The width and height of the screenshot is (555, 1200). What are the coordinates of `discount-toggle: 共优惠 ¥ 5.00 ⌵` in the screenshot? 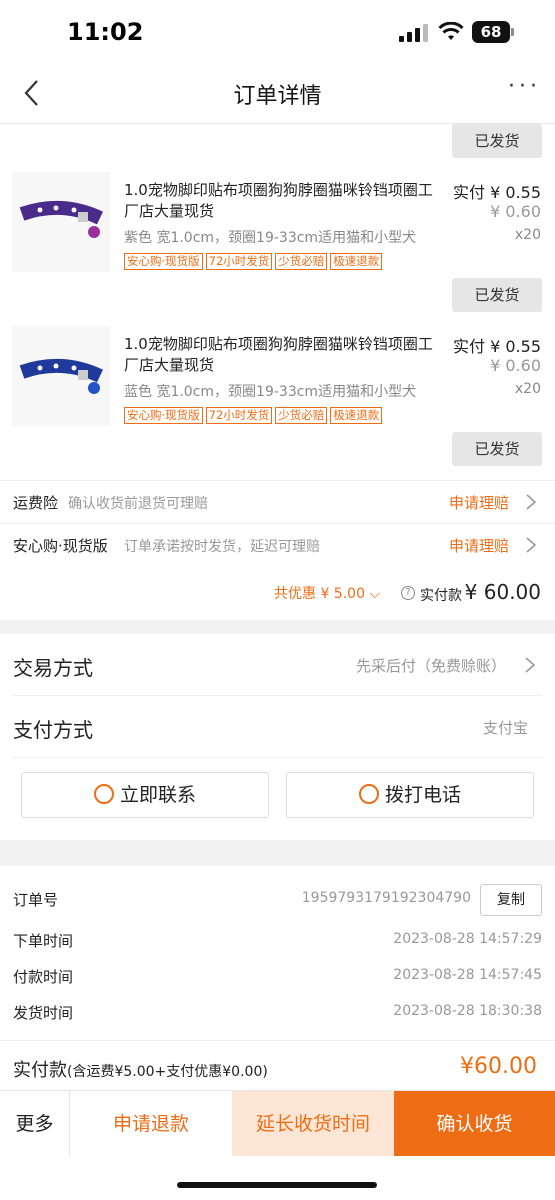 It's located at (327, 593).